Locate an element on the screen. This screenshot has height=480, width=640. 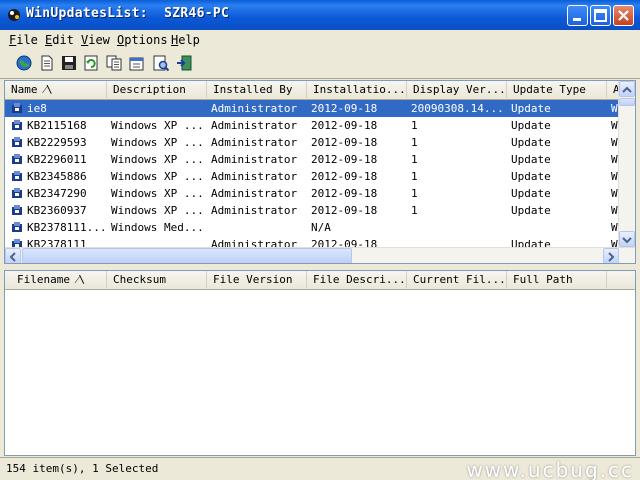
column-description: Description is located at coordinates (157, 89).